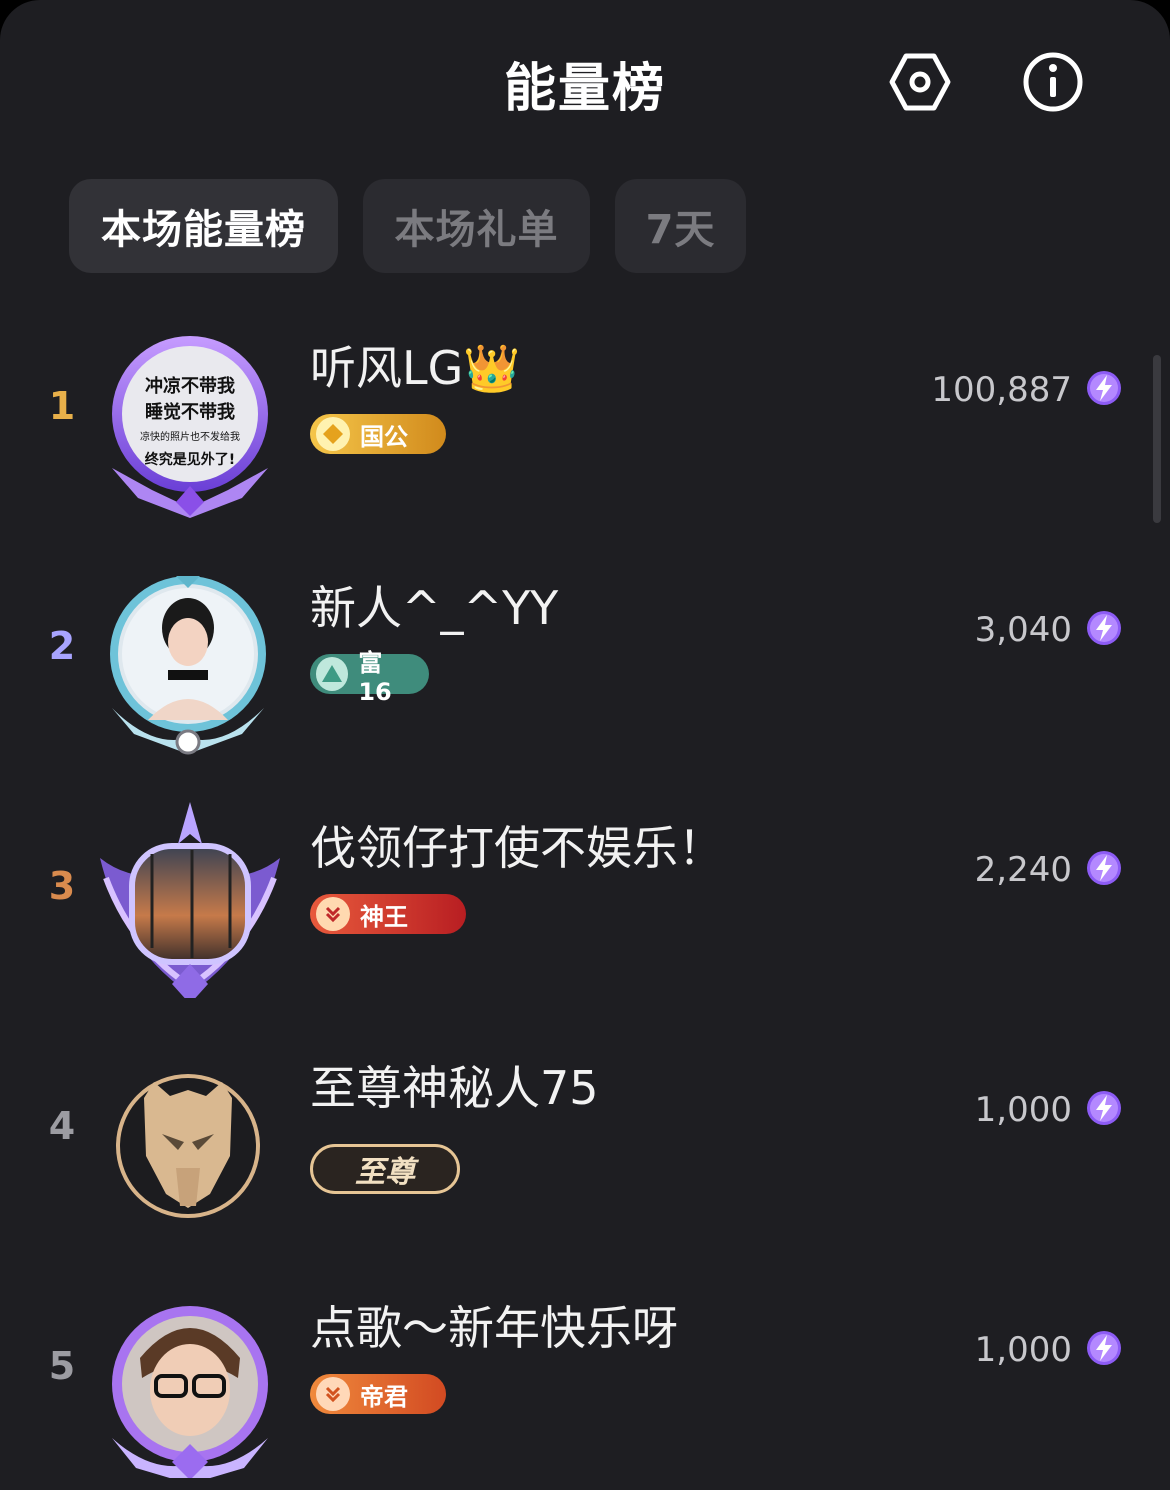 This screenshot has height=1490, width=1170. What do you see at coordinates (384, 916) in the screenshot?
I see `badge-label: 神王` at bounding box center [384, 916].